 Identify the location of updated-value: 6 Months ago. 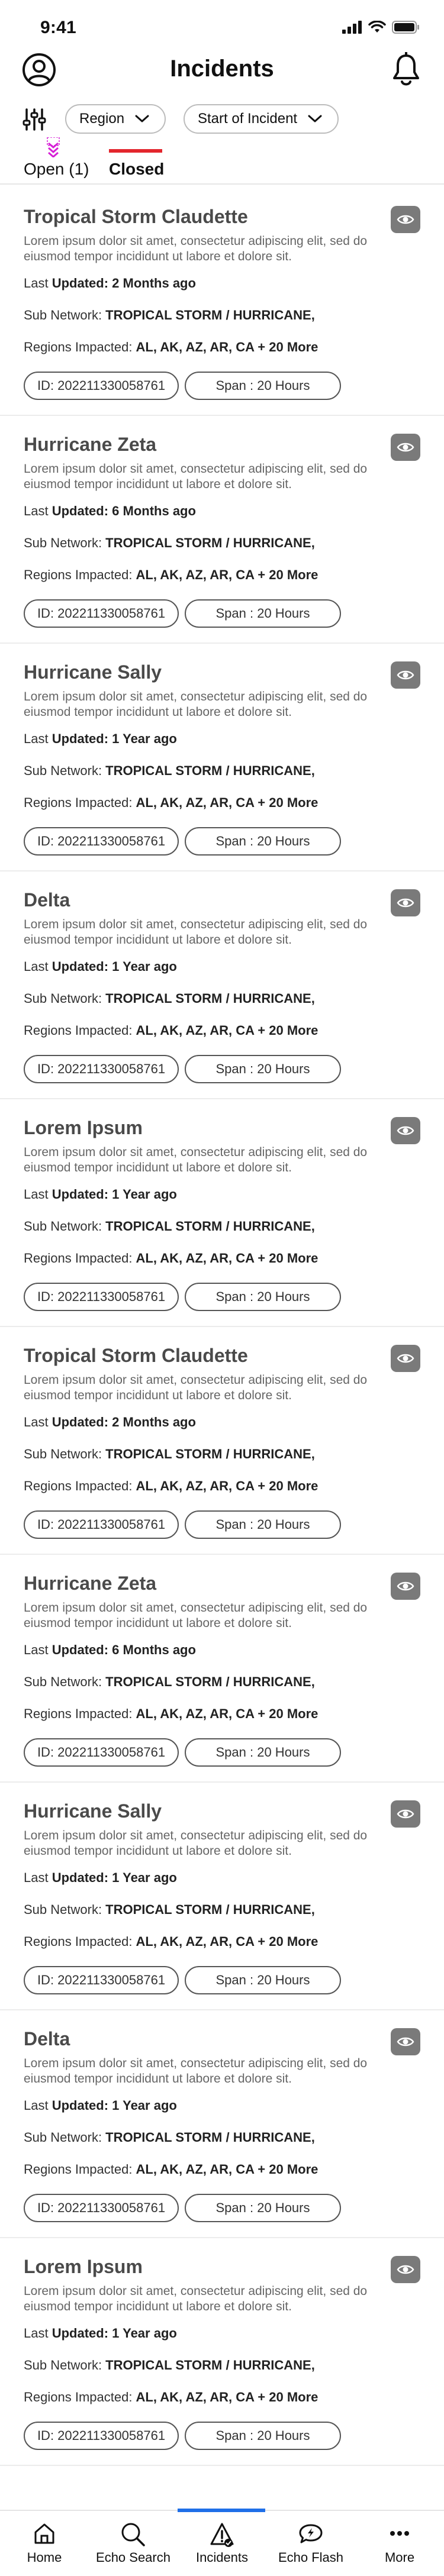
(154, 1649).